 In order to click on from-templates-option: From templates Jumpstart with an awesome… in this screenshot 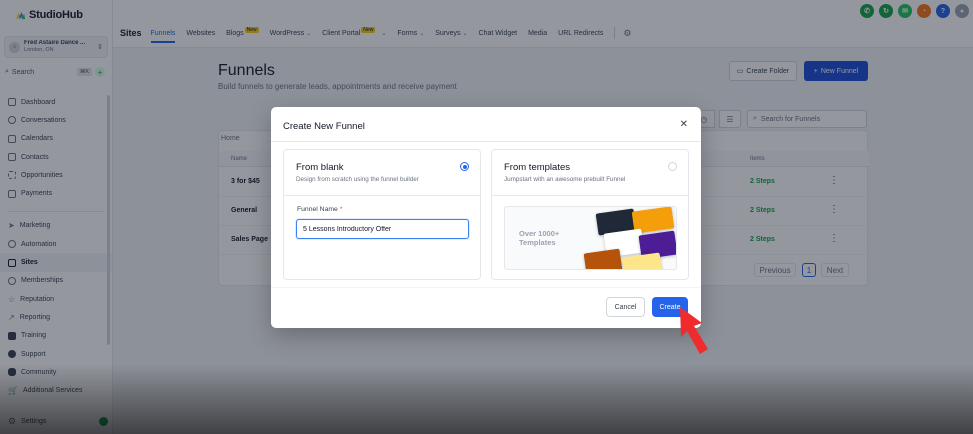, I will do `click(590, 214)`.